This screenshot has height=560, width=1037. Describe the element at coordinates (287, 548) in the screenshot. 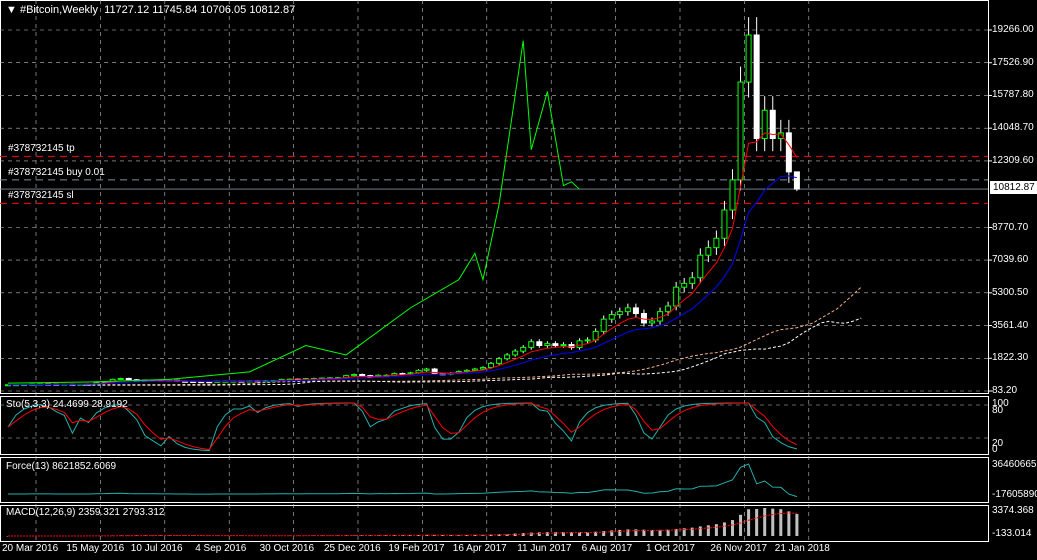

I see `time-axis-label: 30 Oct 2016` at that location.